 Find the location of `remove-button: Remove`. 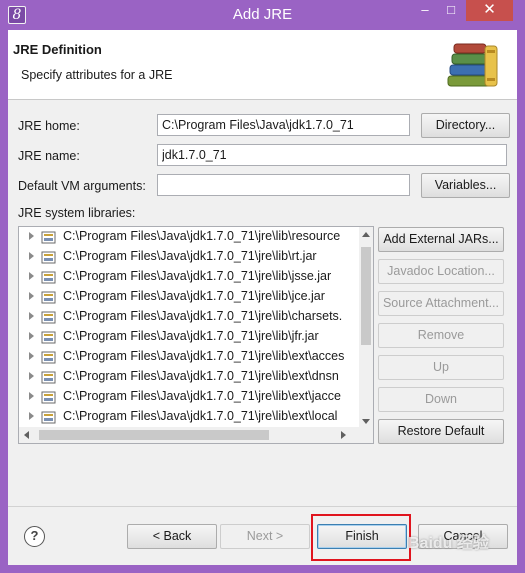

remove-button: Remove is located at coordinates (441, 335).